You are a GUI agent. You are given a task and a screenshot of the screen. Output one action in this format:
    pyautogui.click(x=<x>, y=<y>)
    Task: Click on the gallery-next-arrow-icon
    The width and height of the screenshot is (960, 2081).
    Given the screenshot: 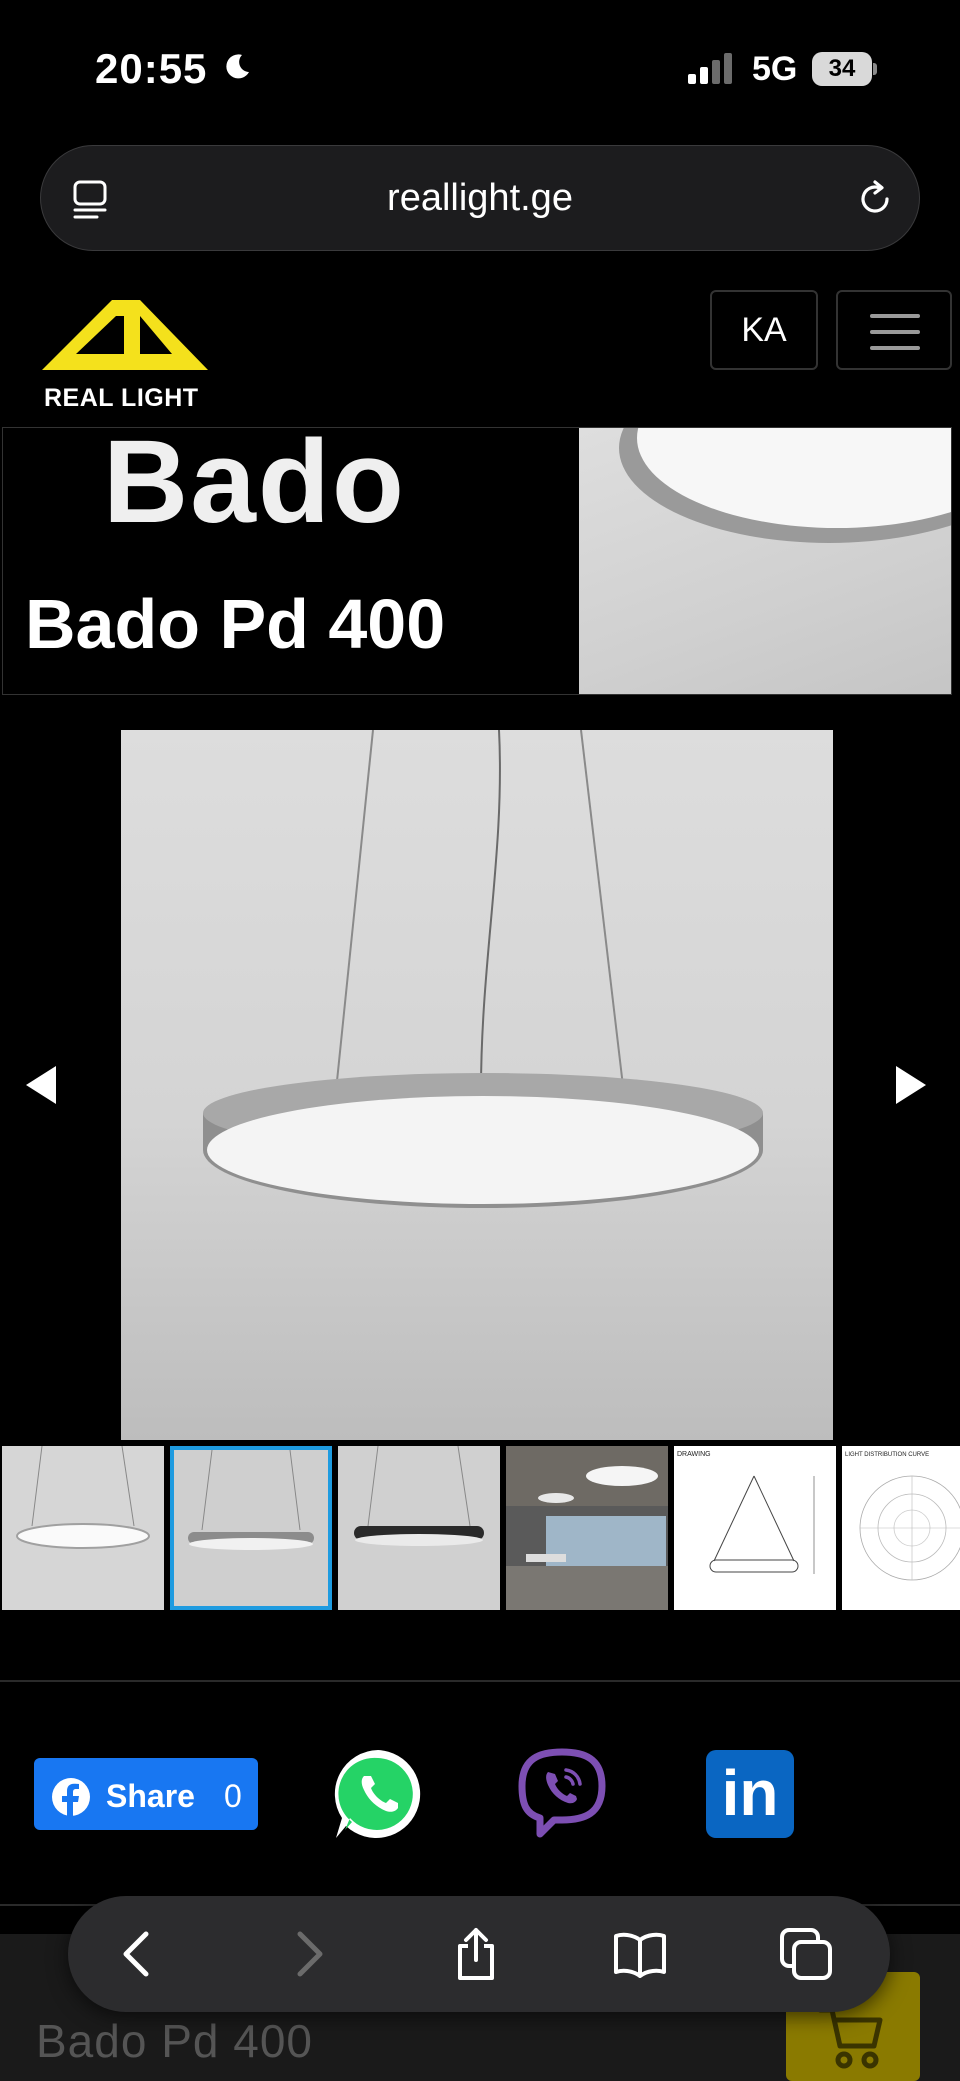 What is the action you would take?
    pyautogui.click(x=910, y=1085)
    